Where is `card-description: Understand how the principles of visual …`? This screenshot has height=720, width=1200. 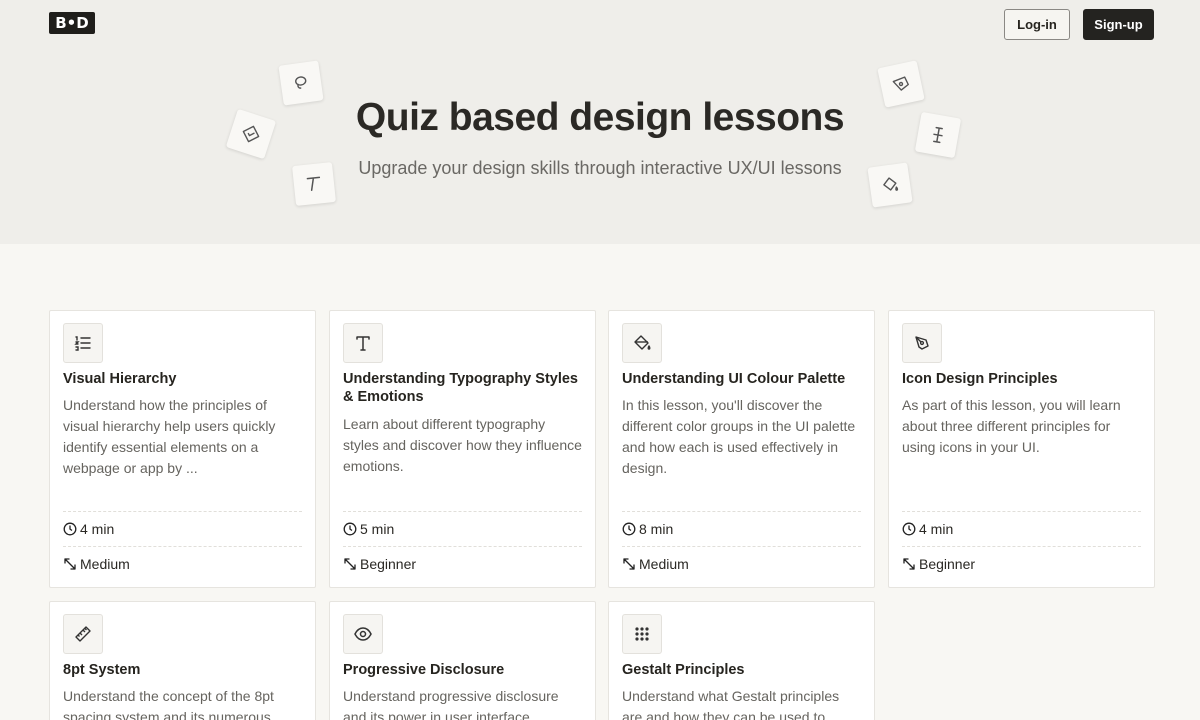
card-description: Understand how the principles of visual … is located at coordinates (169, 436).